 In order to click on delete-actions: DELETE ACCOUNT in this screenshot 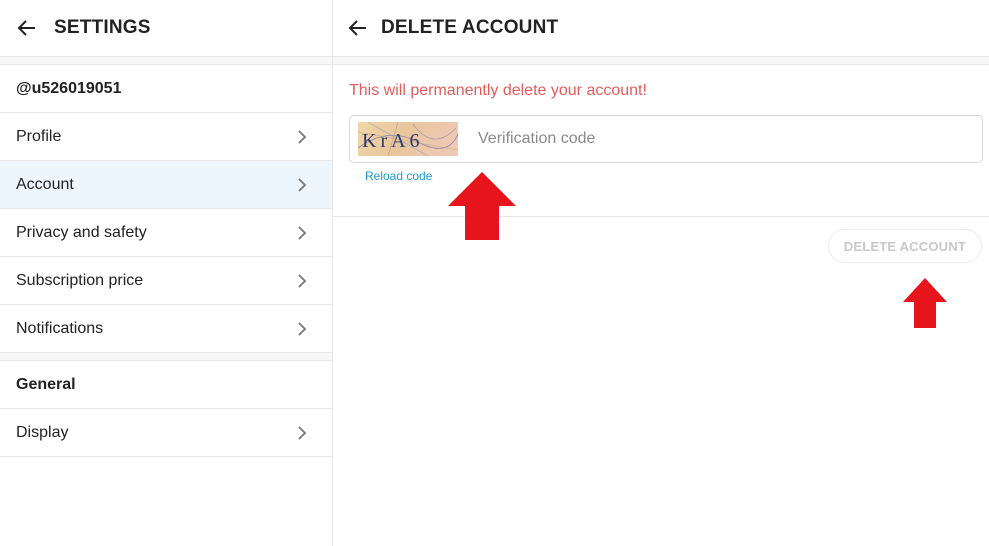, I will do `click(661, 247)`.